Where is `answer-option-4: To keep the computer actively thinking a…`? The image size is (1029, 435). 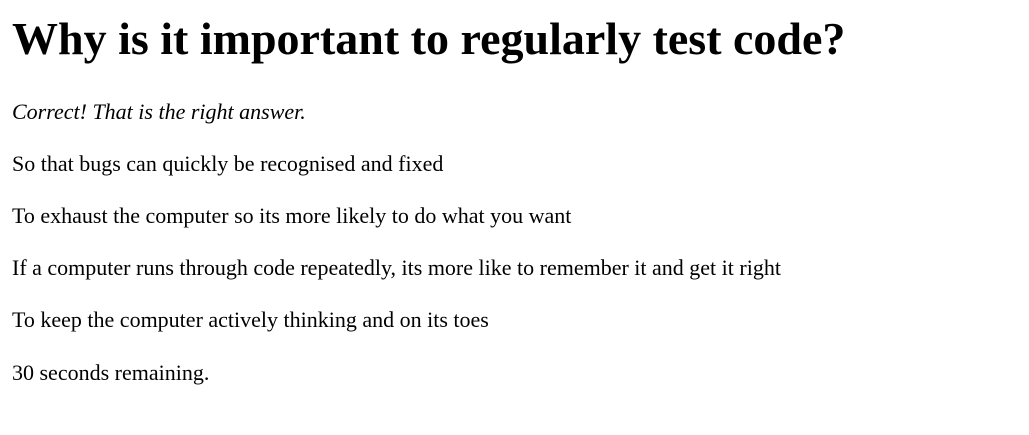 answer-option-4: To keep the computer actively thinking a… is located at coordinates (514, 320).